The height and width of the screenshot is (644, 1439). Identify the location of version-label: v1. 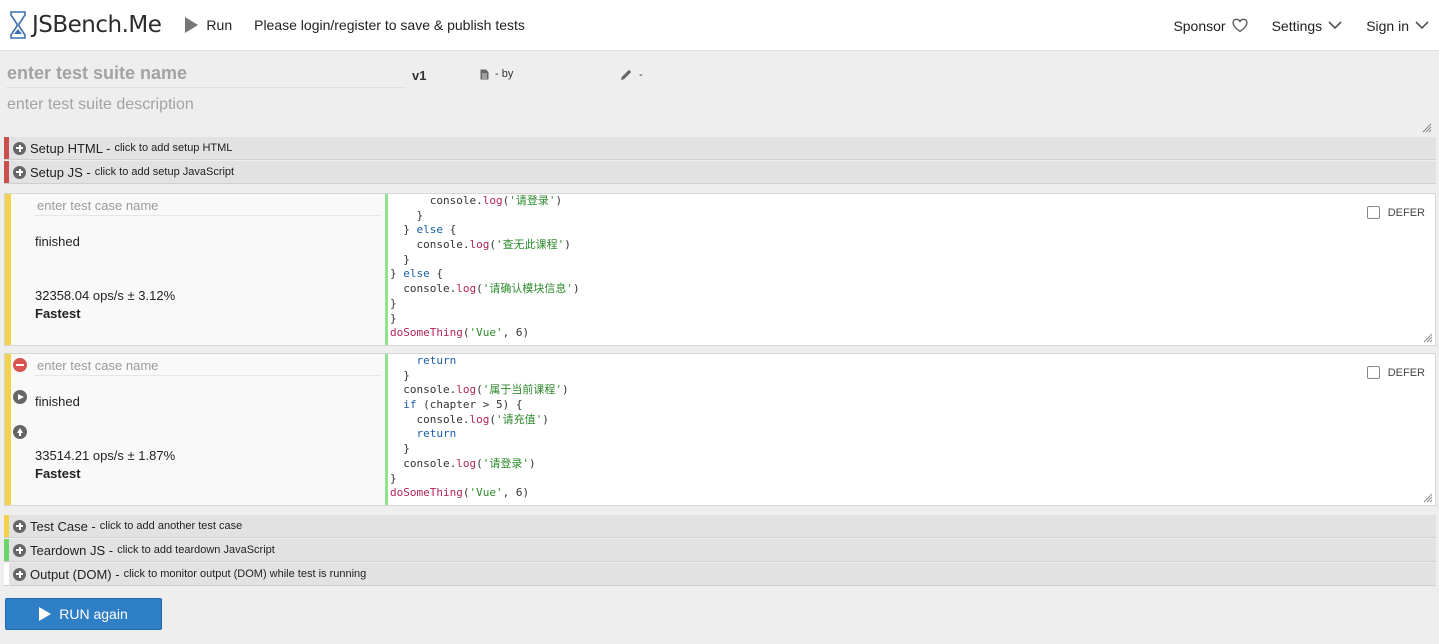
(419, 75).